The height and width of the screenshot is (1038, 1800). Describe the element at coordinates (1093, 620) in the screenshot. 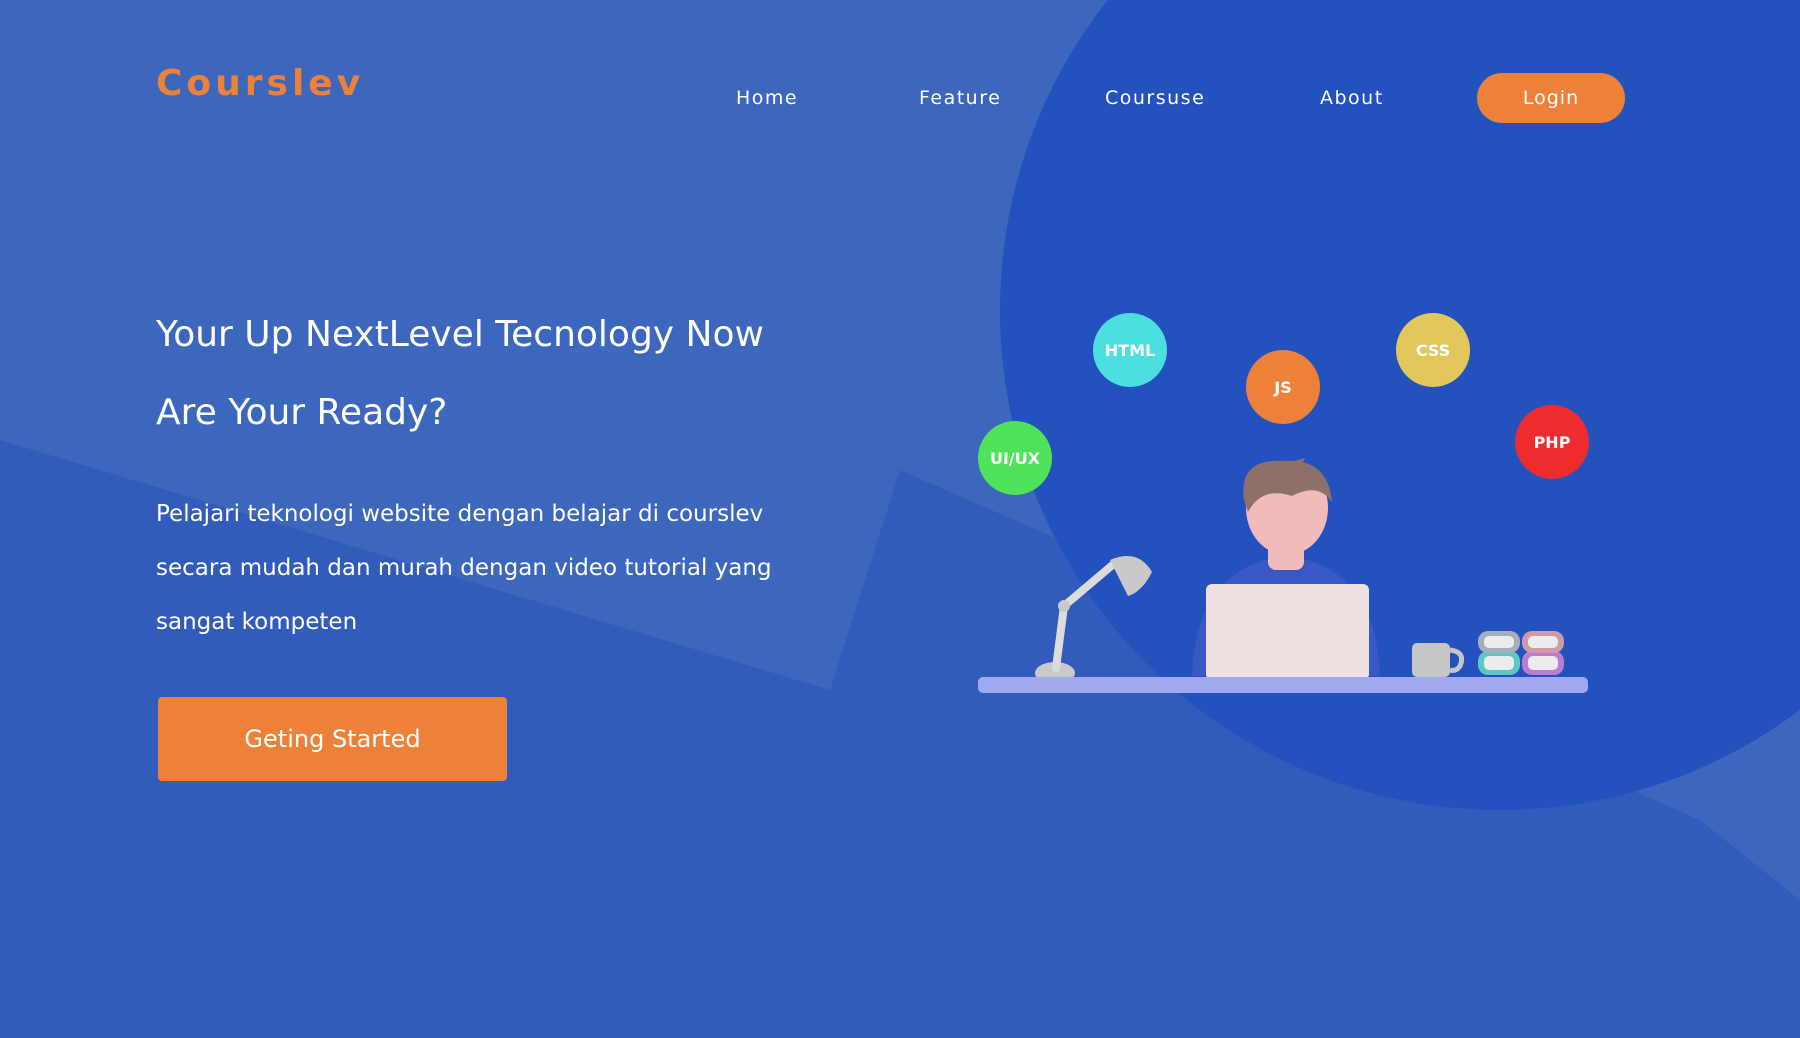

I see `desk-lamp-icon` at that location.